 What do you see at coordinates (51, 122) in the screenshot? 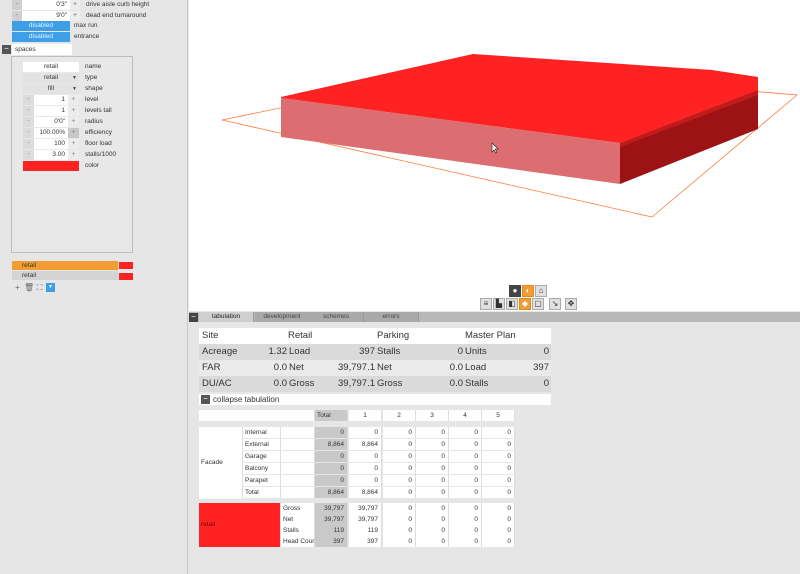
I see `radius-input: 0'0"` at bounding box center [51, 122].